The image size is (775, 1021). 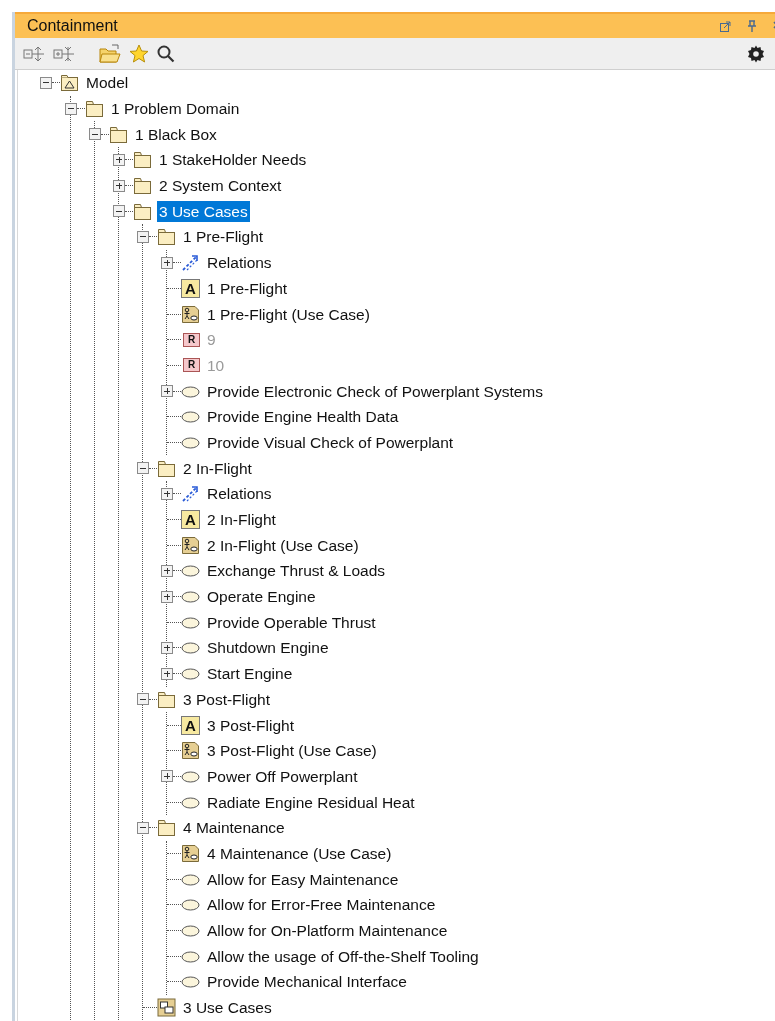 What do you see at coordinates (330, 442) in the screenshot?
I see `tree-item: Provide Visual Check of Powerplant` at bounding box center [330, 442].